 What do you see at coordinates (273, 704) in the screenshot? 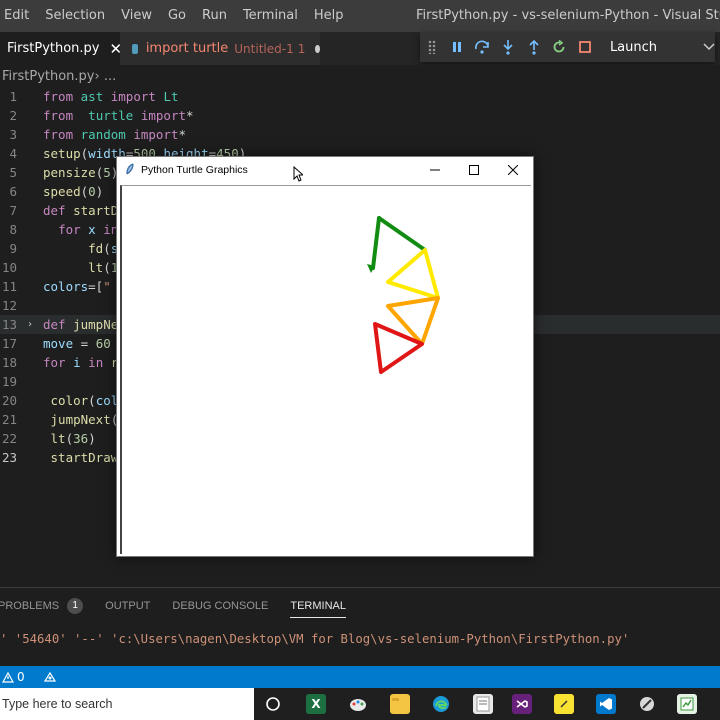
I see `task-view-icon` at bounding box center [273, 704].